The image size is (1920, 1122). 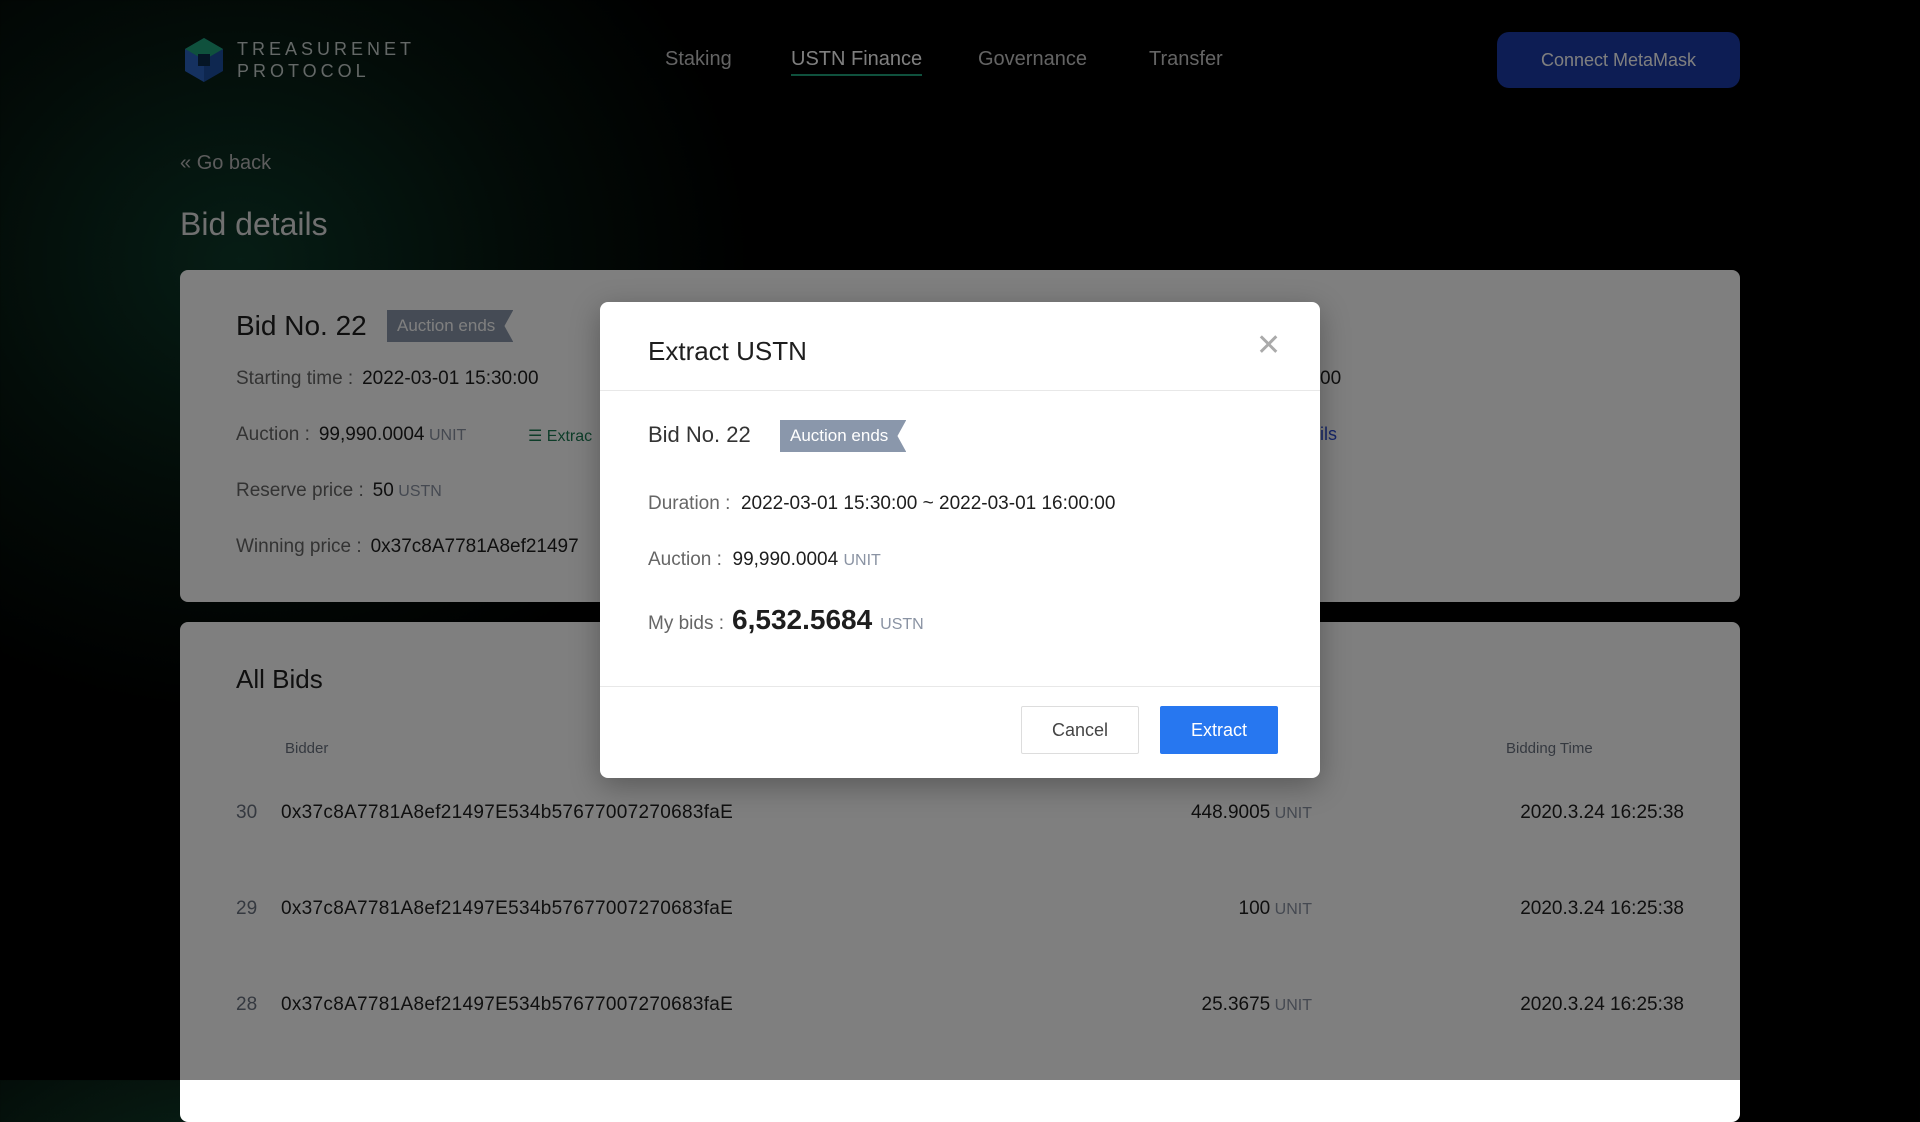 What do you see at coordinates (699, 434) in the screenshot?
I see `modal-bid-title: Bid No. 22` at bounding box center [699, 434].